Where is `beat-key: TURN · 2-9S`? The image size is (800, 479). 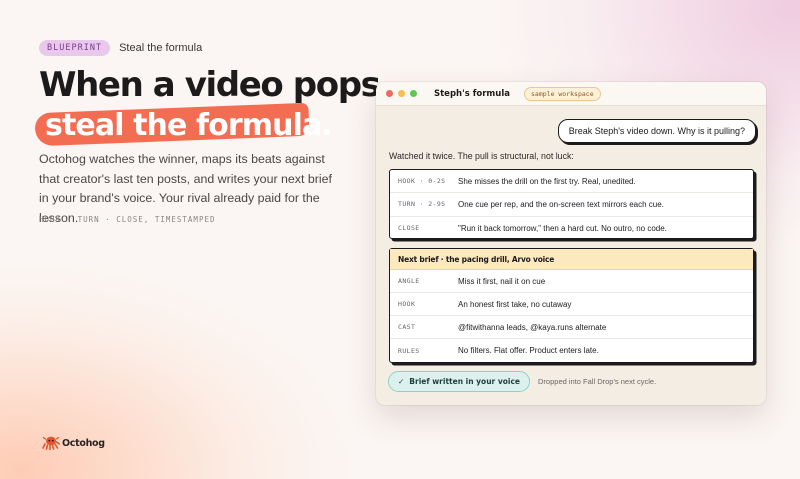 beat-key: TURN · 2-9S is located at coordinates (422, 204).